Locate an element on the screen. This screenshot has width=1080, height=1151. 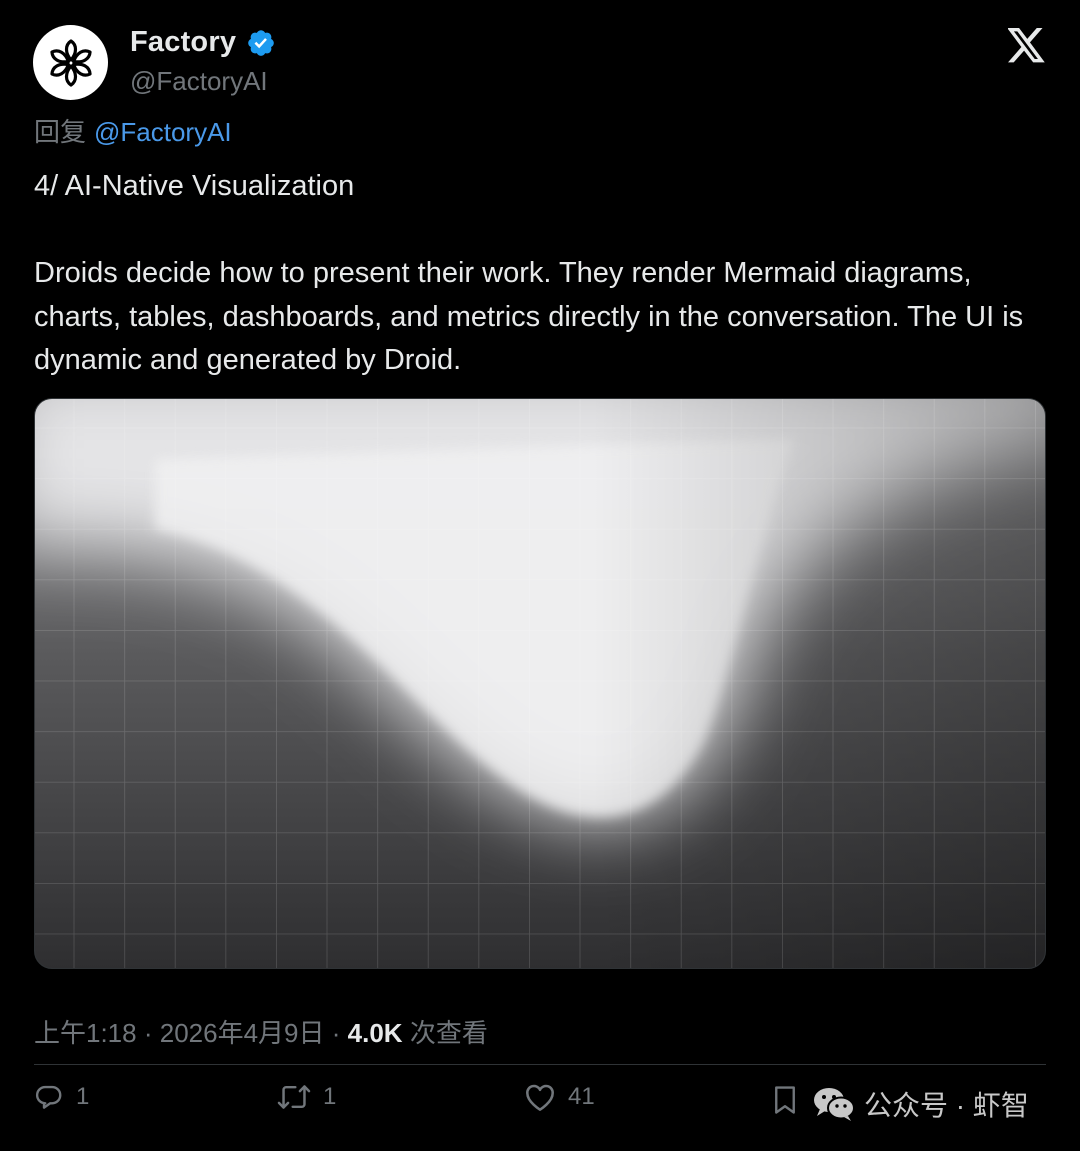
divider is located at coordinates (540, 1064).